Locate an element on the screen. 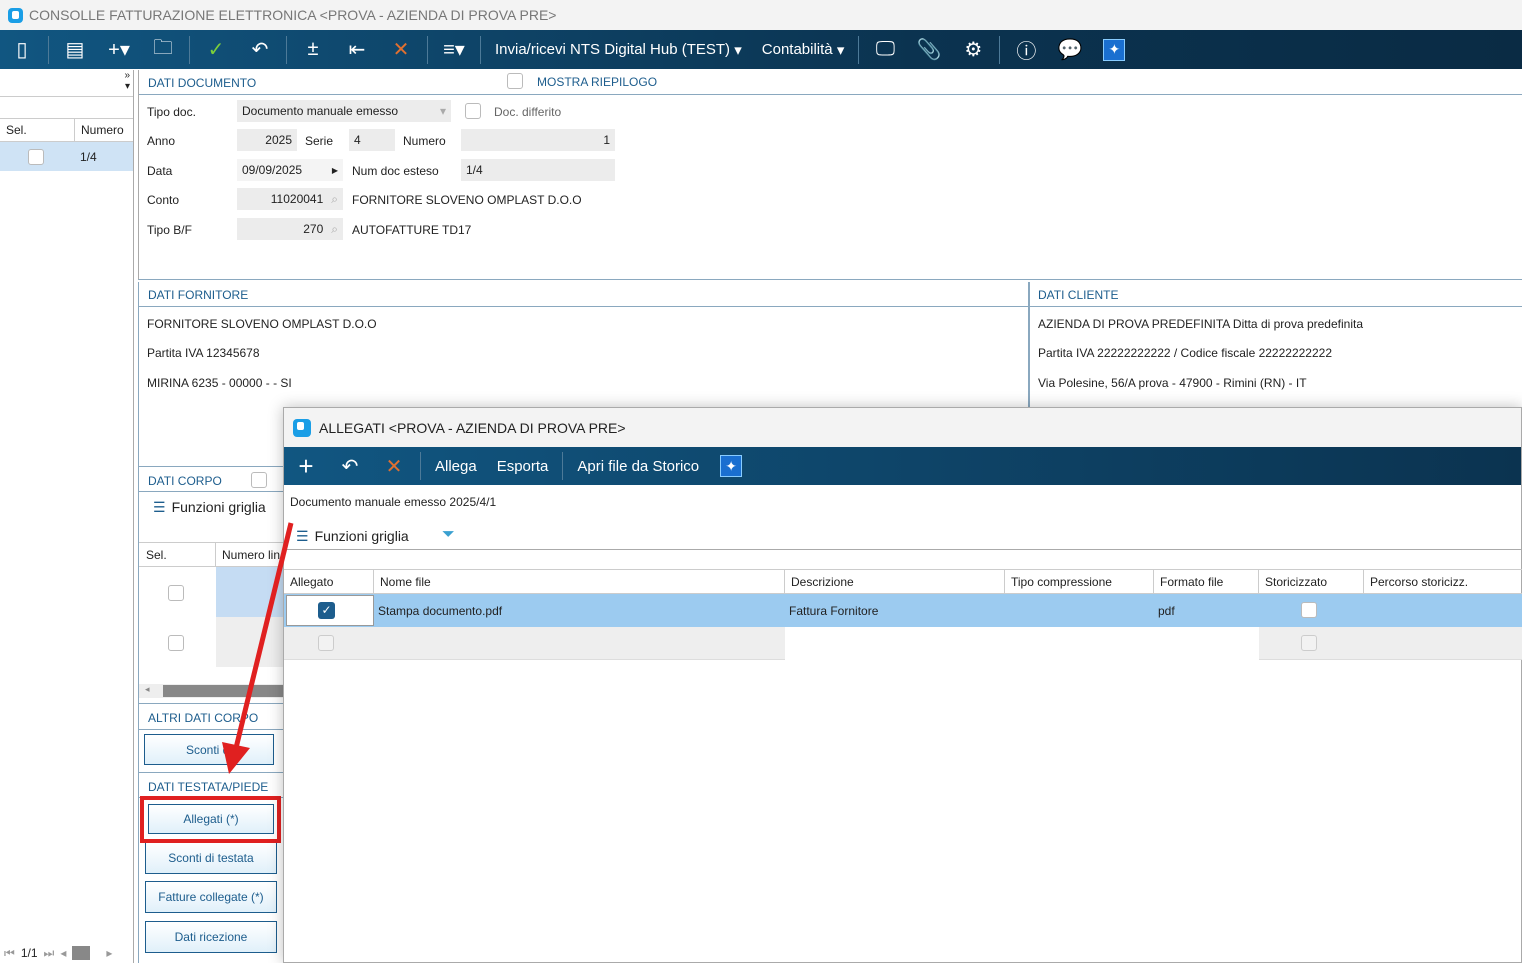 The image size is (1522, 963). conto-description: FORNITORE SLOVENO OMPLAST D.O.O is located at coordinates (467, 200).